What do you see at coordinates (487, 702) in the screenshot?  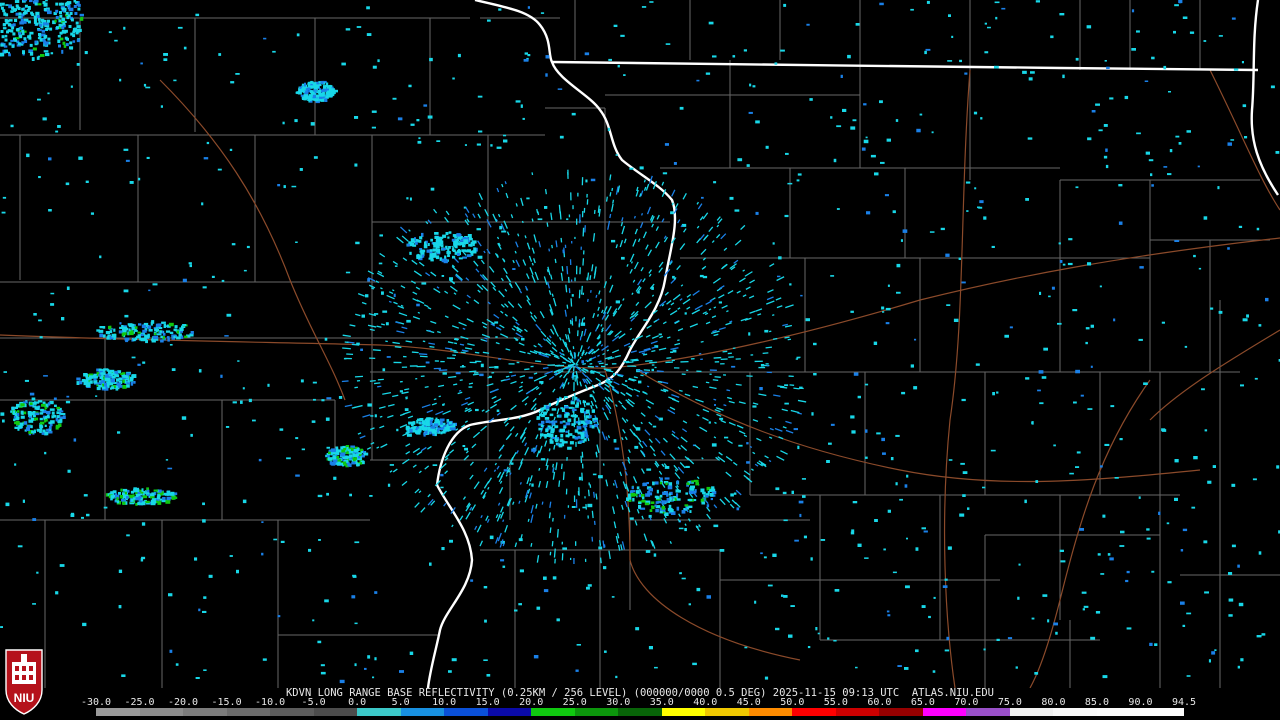 I see `colorbar-label: 15.0` at bounding box center [487, 702].